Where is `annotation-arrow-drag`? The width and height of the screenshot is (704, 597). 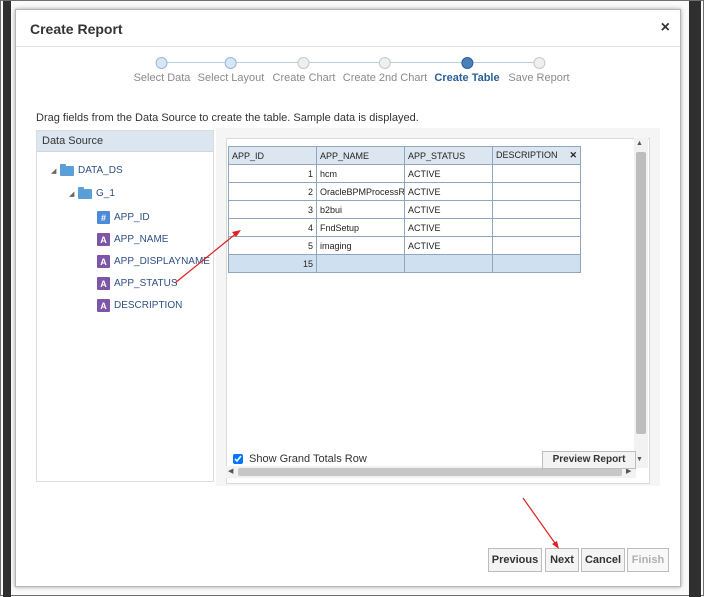 annotation-arrow-drag is located at coordinates (206, 257).